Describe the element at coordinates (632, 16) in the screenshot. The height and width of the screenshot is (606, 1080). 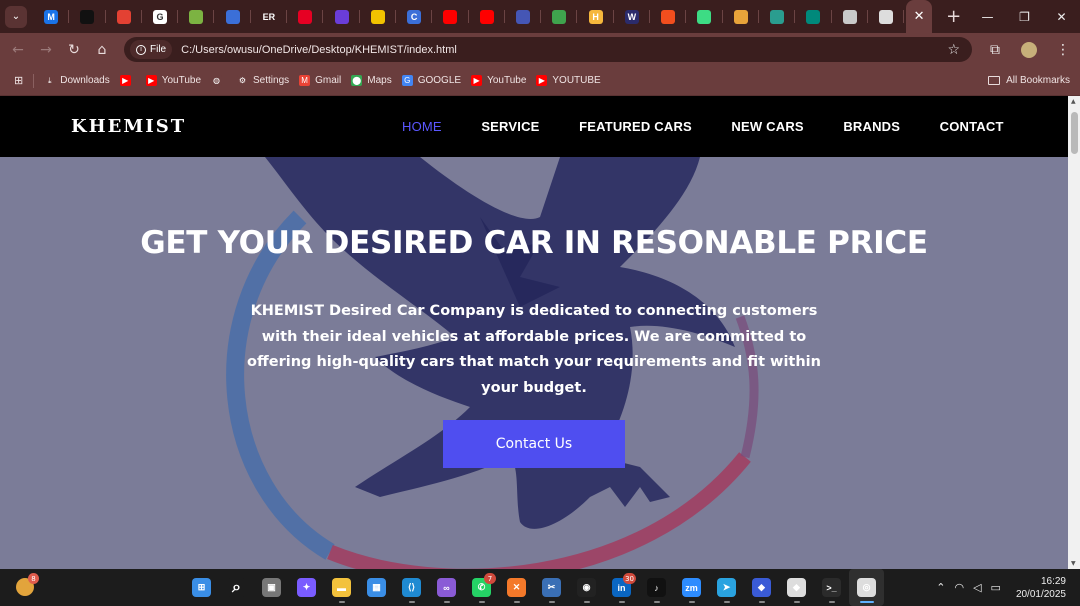
I see `tab-17: W` at that location.